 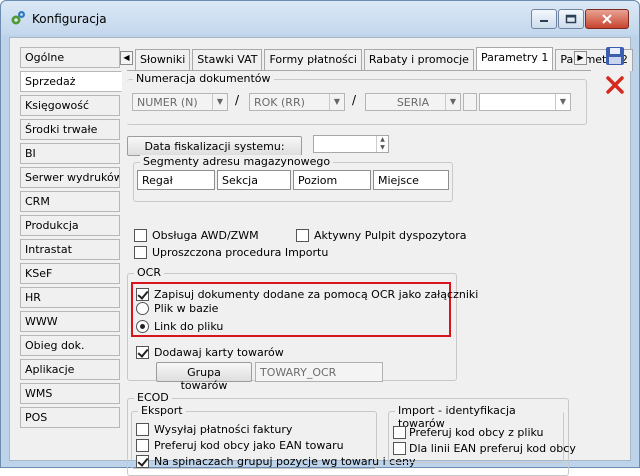 What do you see at coordinates (142, 308) in the screenshot?
I see `ocr-file-in-db-radio` at bounding box center [142, 308].